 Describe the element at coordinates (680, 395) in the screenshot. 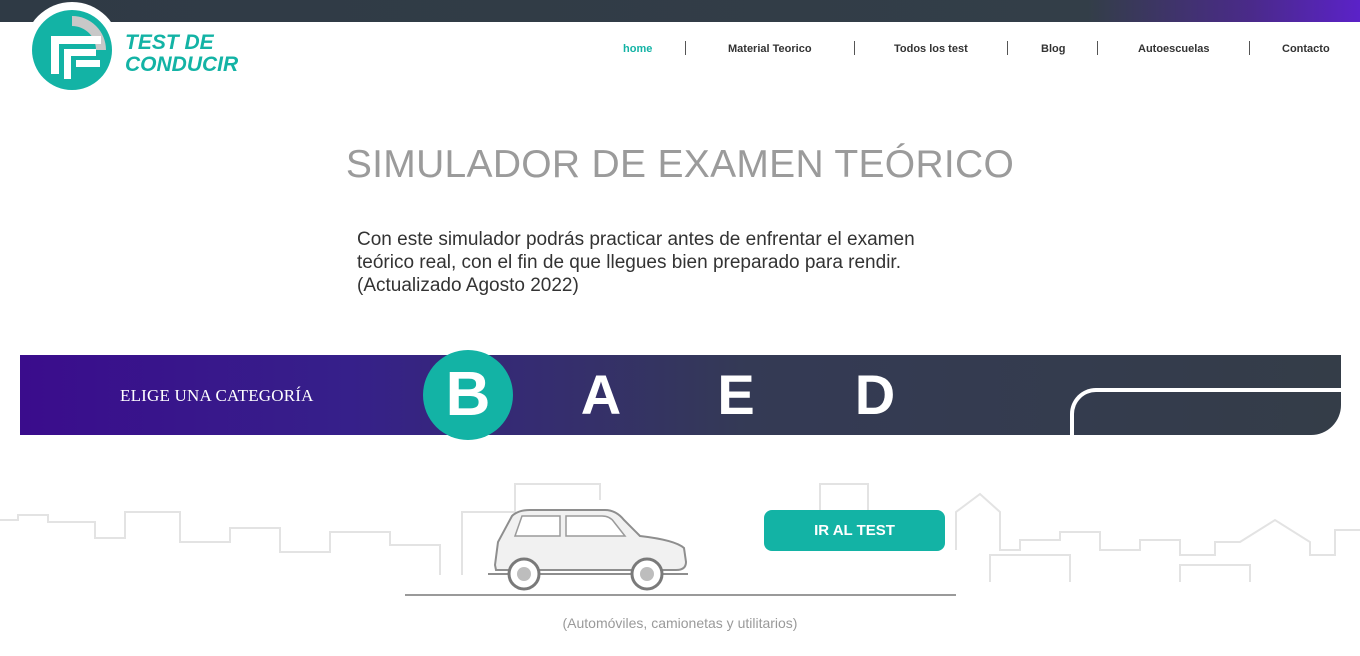

I see `category-banner: ELIGE UNA CATEGORÍA` at that location.